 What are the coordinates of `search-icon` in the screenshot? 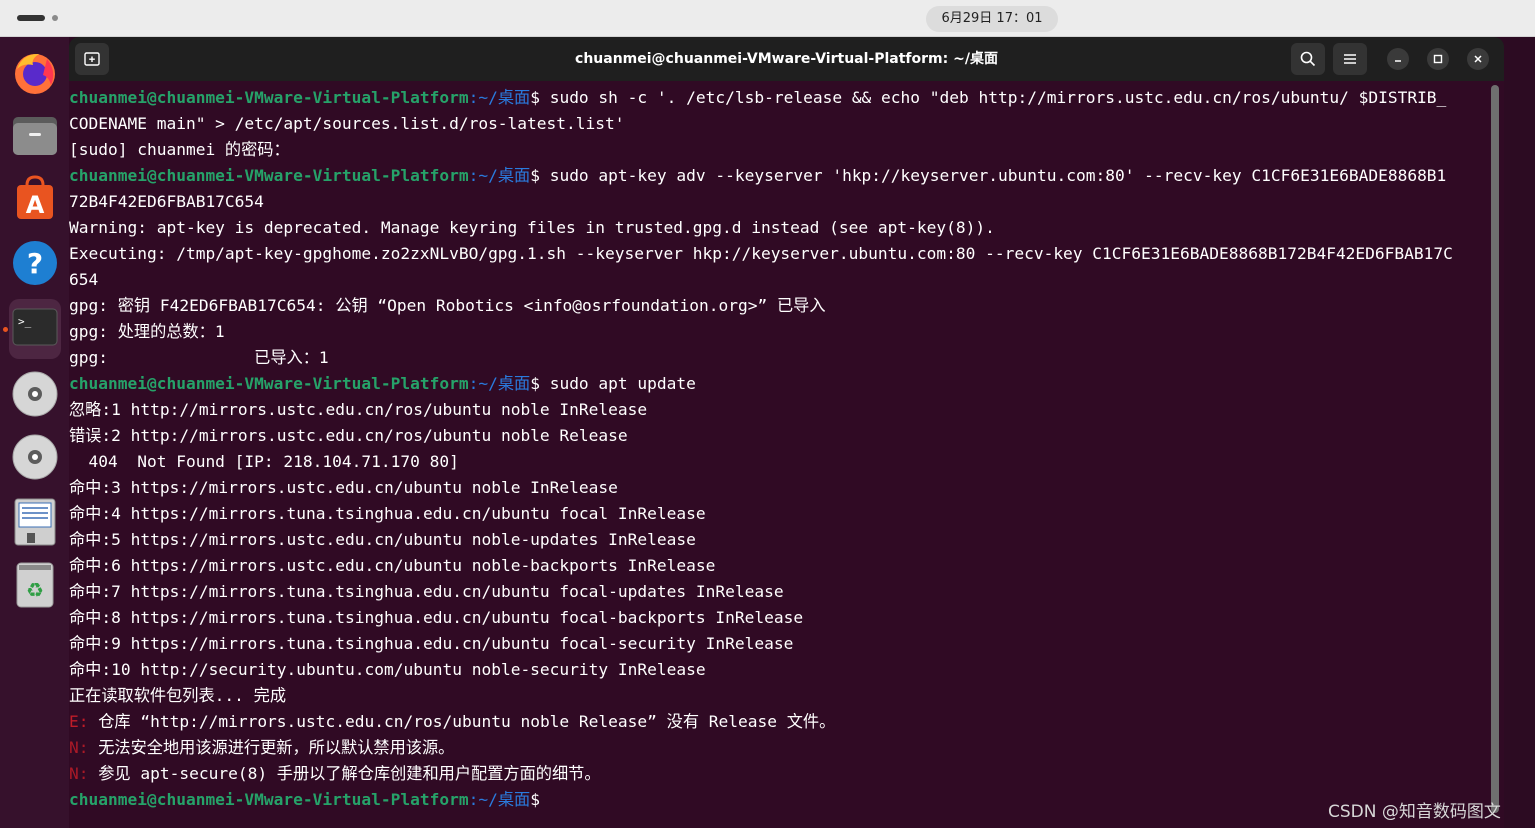 It's located at (1308, 59).